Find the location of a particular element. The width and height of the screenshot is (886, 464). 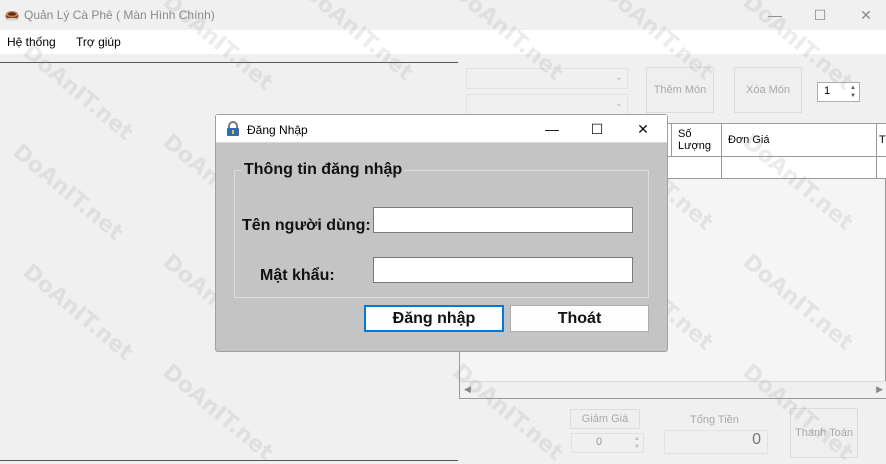

grid-header-price: Đơn Giá is located at coordinates (799, 140).